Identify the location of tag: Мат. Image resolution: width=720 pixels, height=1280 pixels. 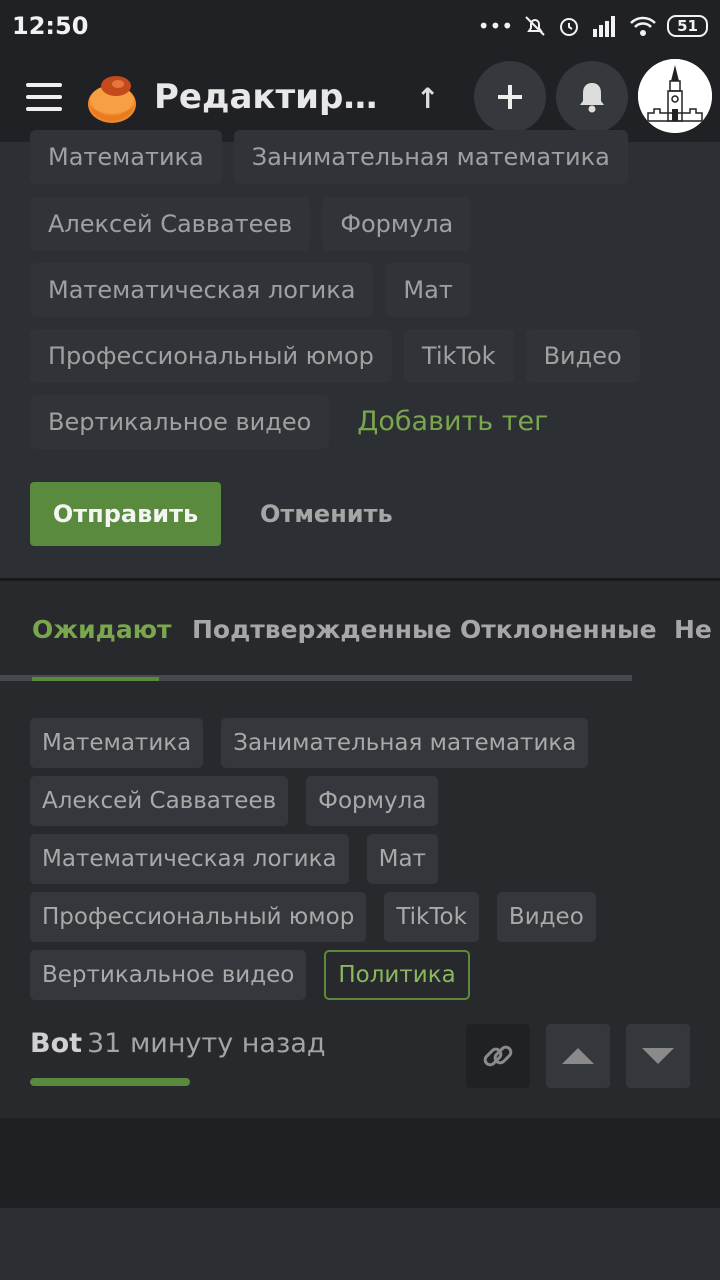
(402, 859).